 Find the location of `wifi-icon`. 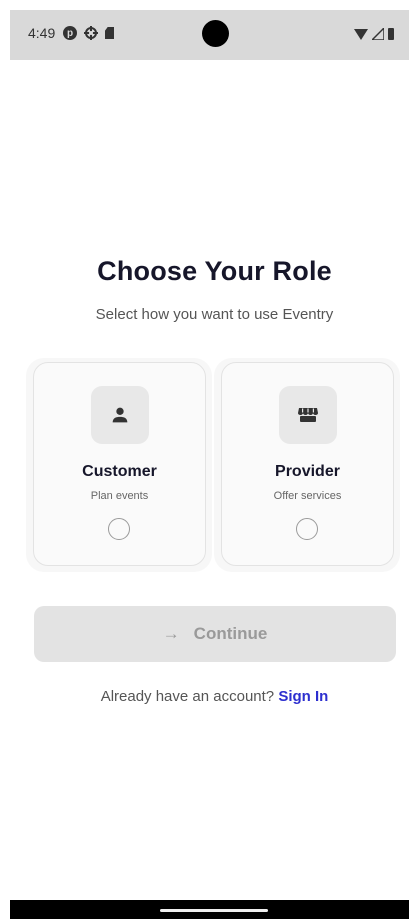

wifi-icon is located at coordinates (361, 34).